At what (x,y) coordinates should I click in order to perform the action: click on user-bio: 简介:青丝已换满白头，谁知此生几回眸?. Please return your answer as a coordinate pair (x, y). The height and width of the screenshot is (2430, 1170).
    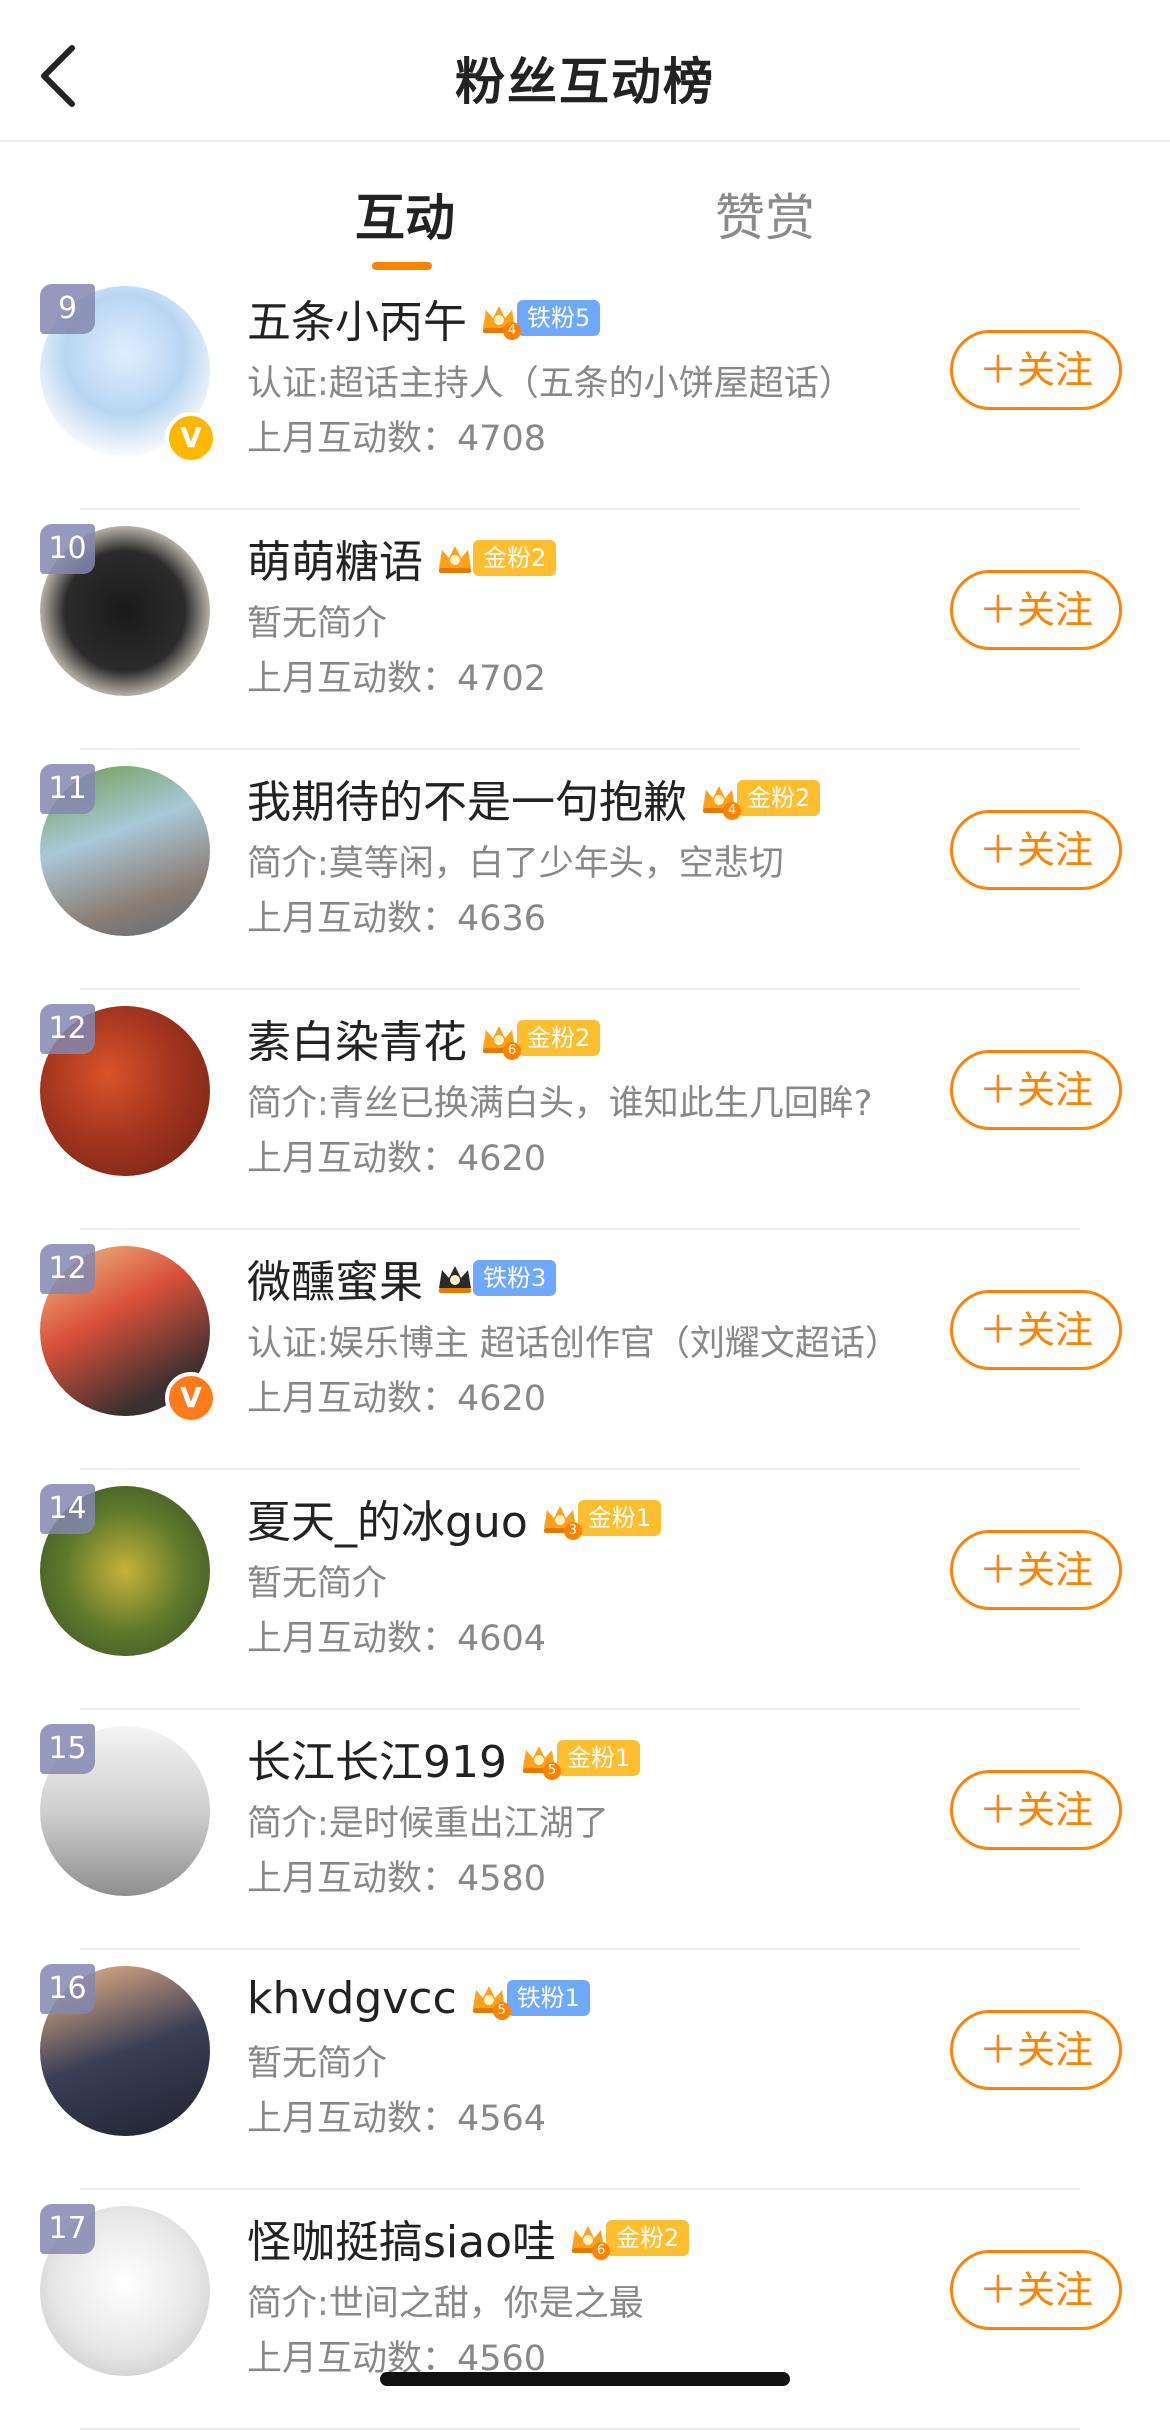
    Looking at the image, I should click on (560, 1104).